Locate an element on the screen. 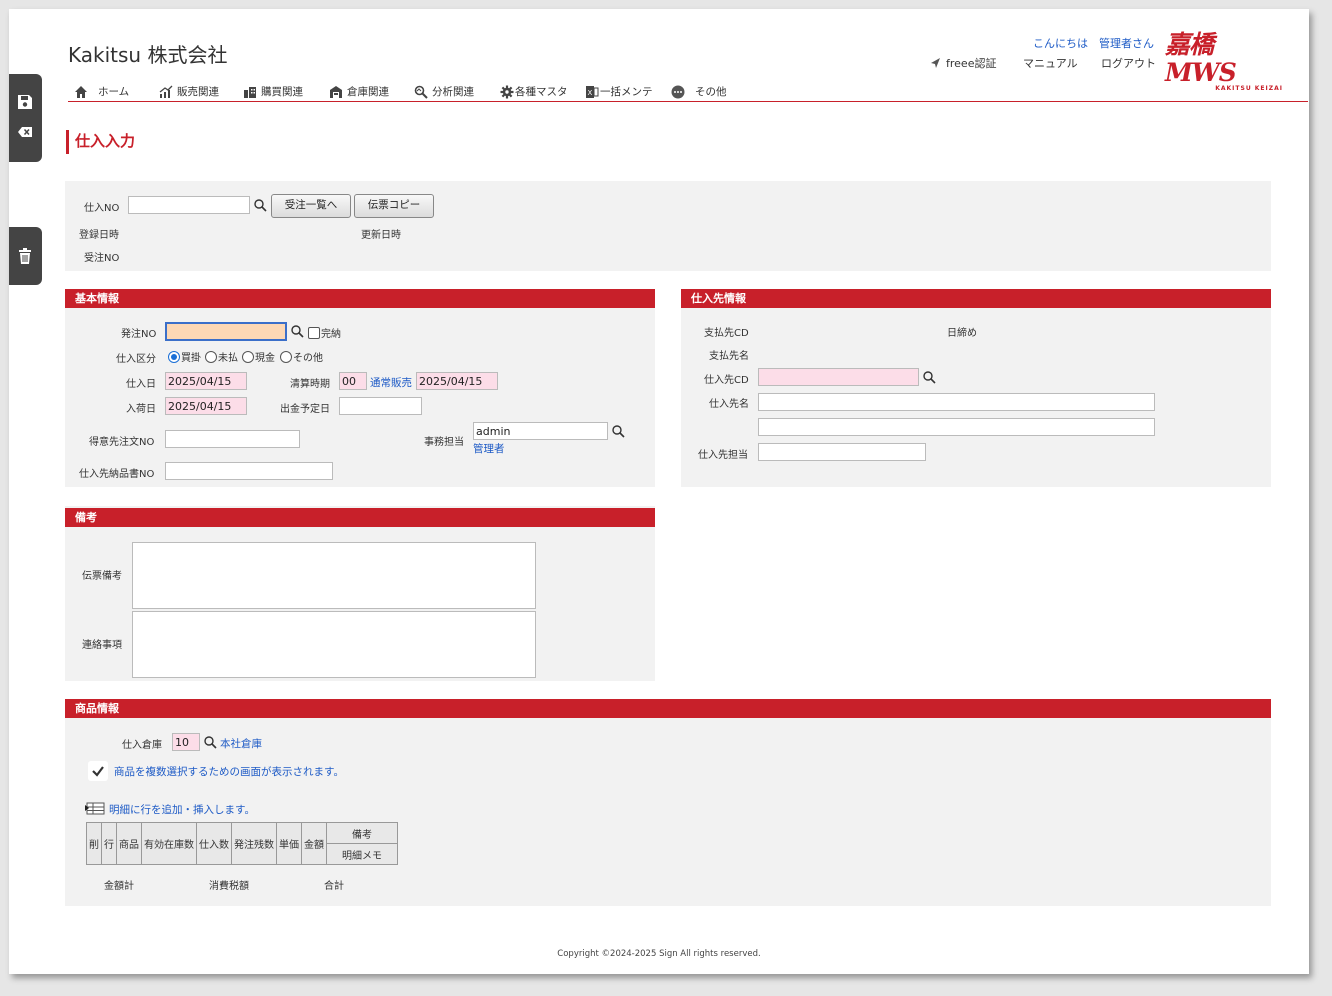 This screenshot has height=996, width=1332. logo-text: 嘉橋MWS is located at coordinates (1201, 58).